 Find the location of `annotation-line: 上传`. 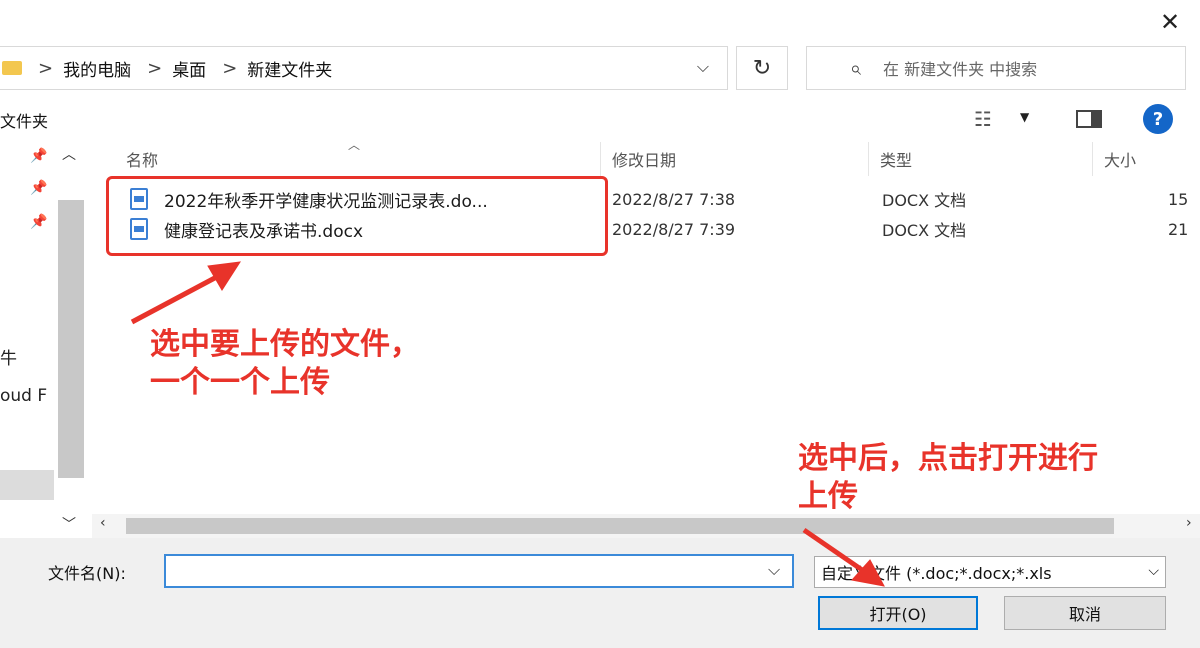

annotation-line: 上传 is located at coordinates (828, 496).